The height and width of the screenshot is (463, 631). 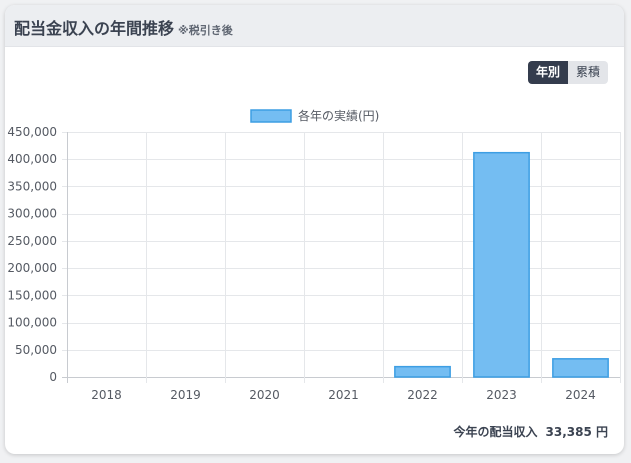 I want to click on x-tick-label: 2023, so click(x=501, y=395).